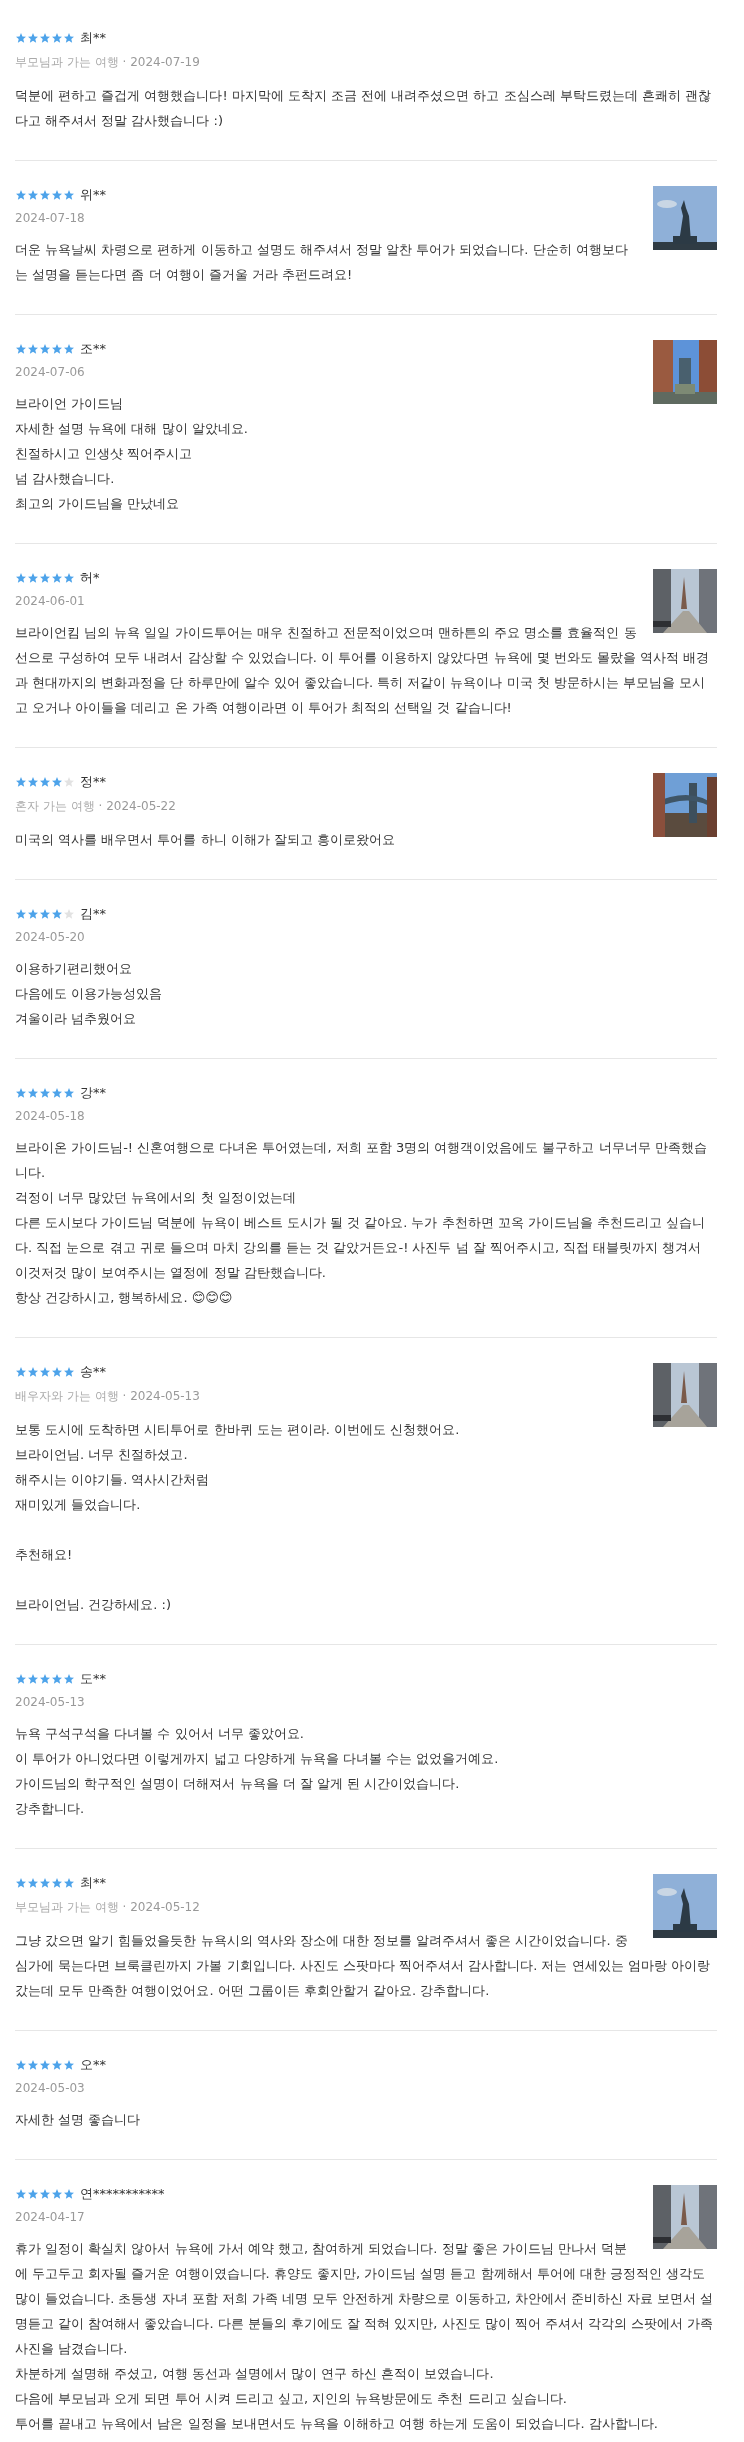 This screenshot has width=744, height=2442. What do you see at coordinates (365, 2299) in the screenshot?
I see `review-text: 휴가 일정이 확실치 않아서 뉴욕에 가서 예약 했고, 참여하게 되었습니다. 정말 좋은 가이드님 만나서 덕분에 두고두고 회자될 즐거운 여행이였습니다. 휴양도 좋지만, 가이드님 설명 듣고 함께해서 투어에 대한 긍정적인 생각도 많이 들었습니다. 초등생 자녀 포함 저희 가족 네명 모두 안전하게 차량으로 이동하고, 차안에서 준비하신 자료 보면서 설명듣고 같이 참여해서 좋았습니다. 다른 분들의 후기에도 잘 적혀 있지만, 사진도 많이 찍어 주셔서 각각의 스팟에서 가족사진을 남겼습니다.` at bounding box center [365, 2299].